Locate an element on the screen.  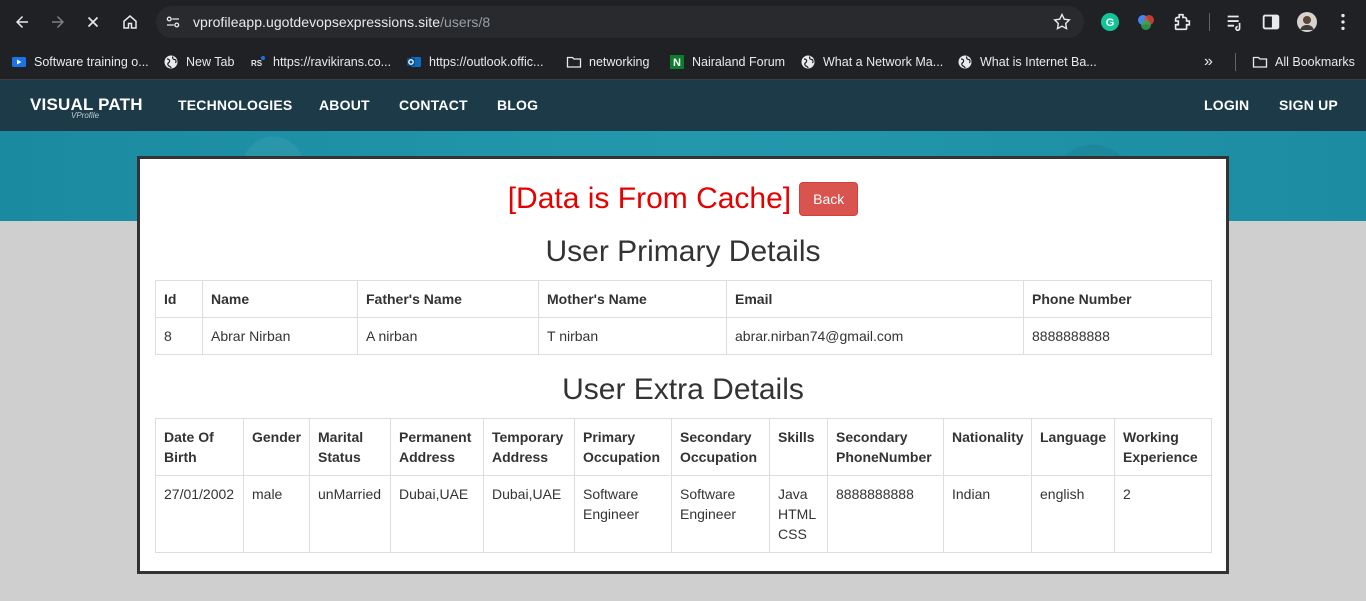
bookmark-label: New Tab is located at coordinates (210, 62).